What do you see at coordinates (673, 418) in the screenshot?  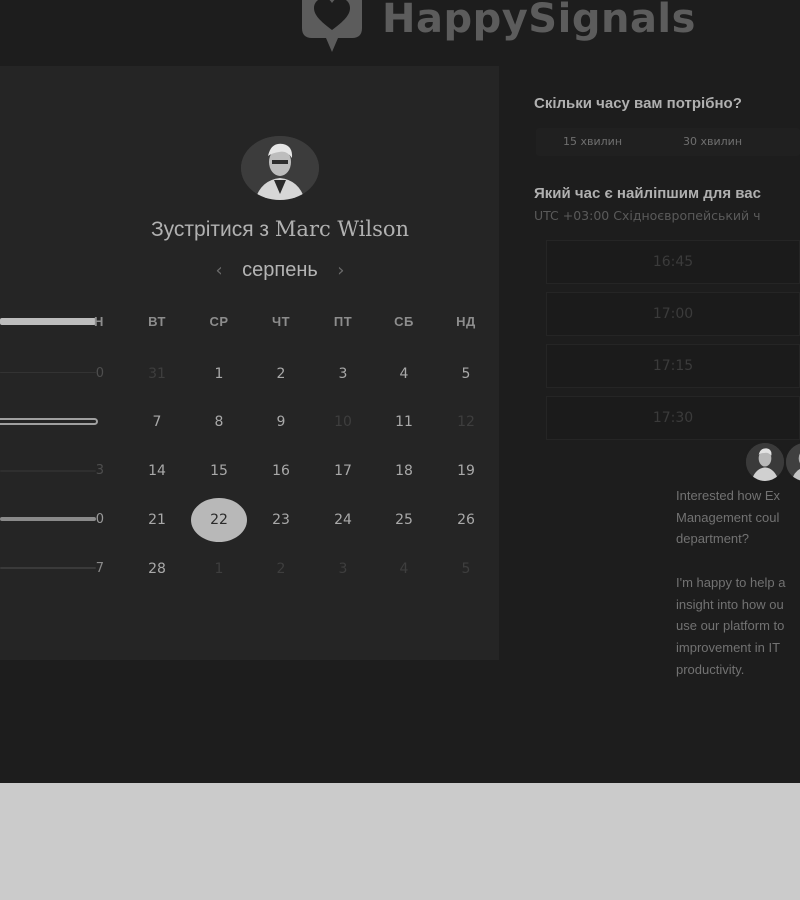 I see `time-slot: 17:30` at bounding box center [673, 418].